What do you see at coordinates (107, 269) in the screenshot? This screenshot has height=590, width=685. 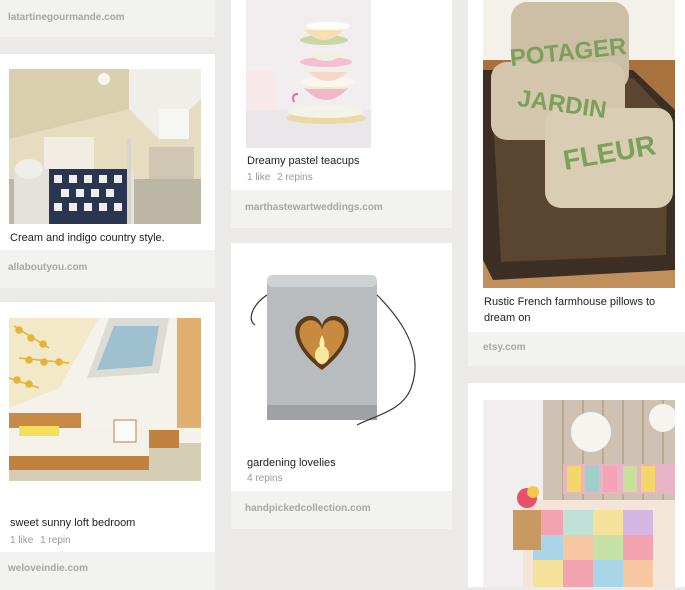 I see `pin-source-link: allaboutyou.com` at bounding box center [107, 269].